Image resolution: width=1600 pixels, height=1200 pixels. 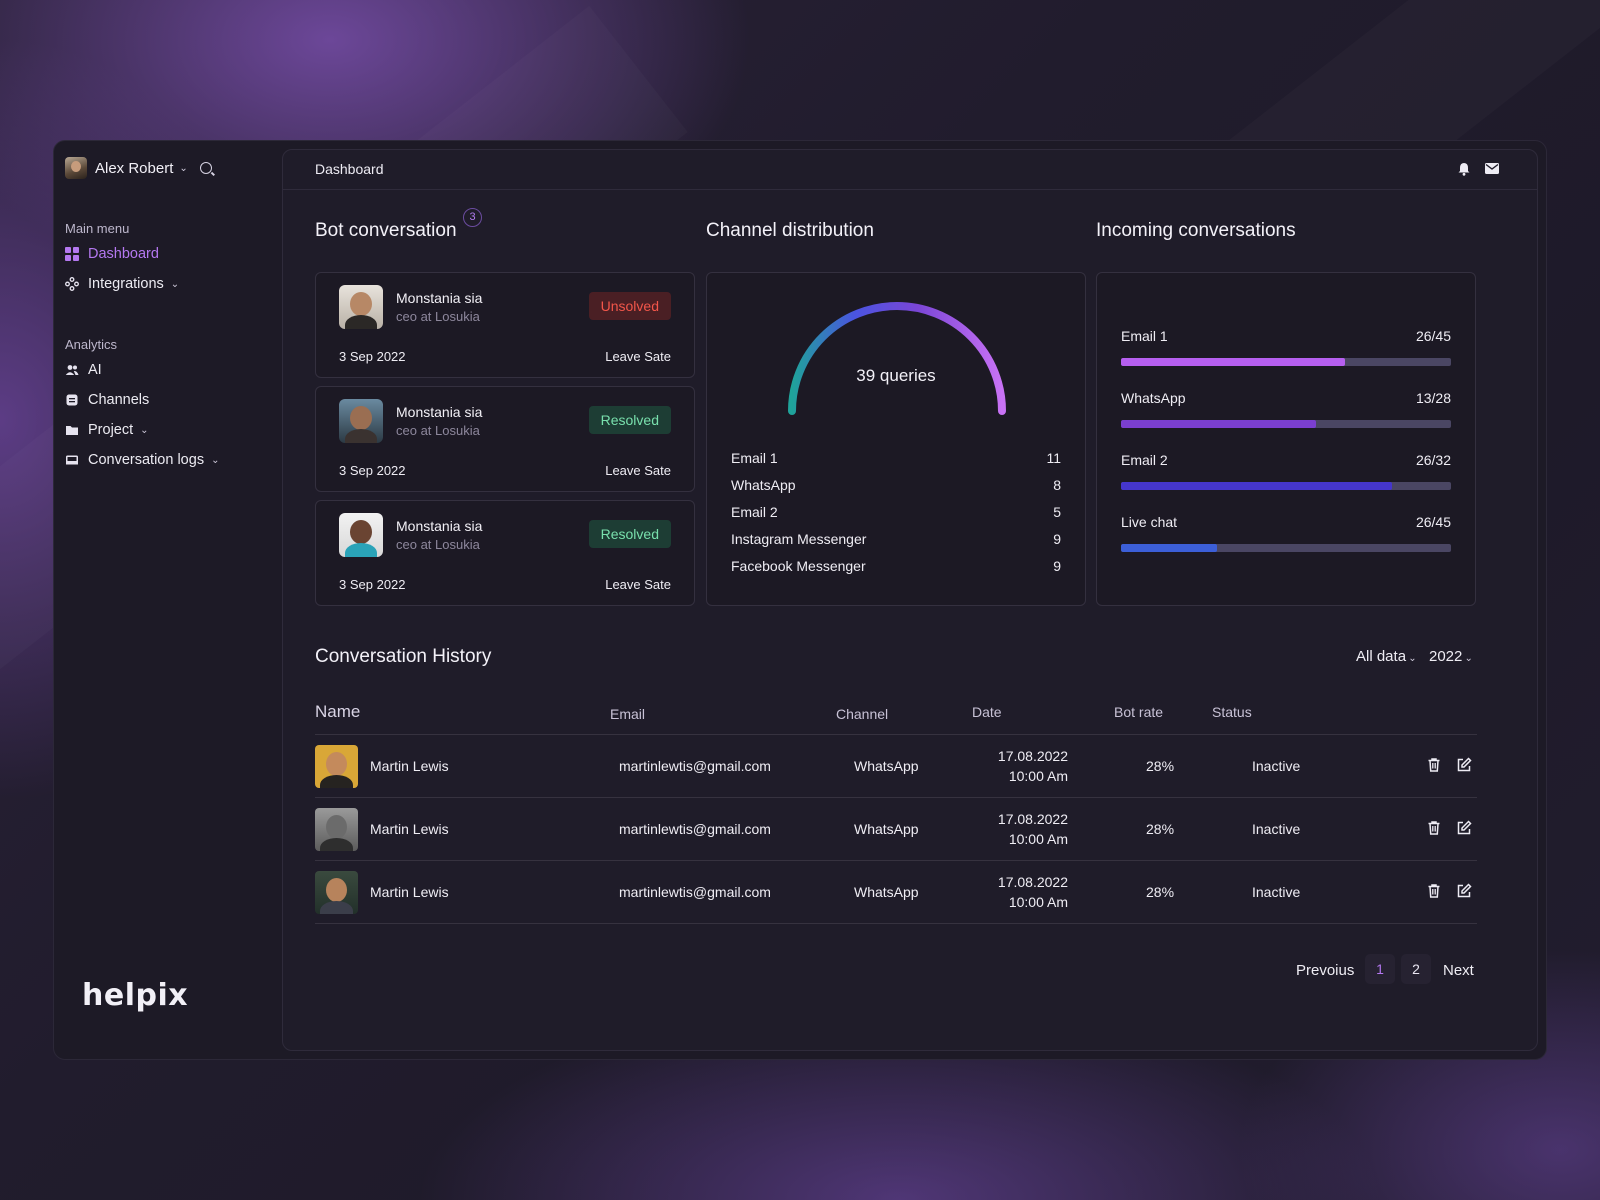 I want to click on distribution-row: Facebook Messenger 9, so click(x=896, y=566).